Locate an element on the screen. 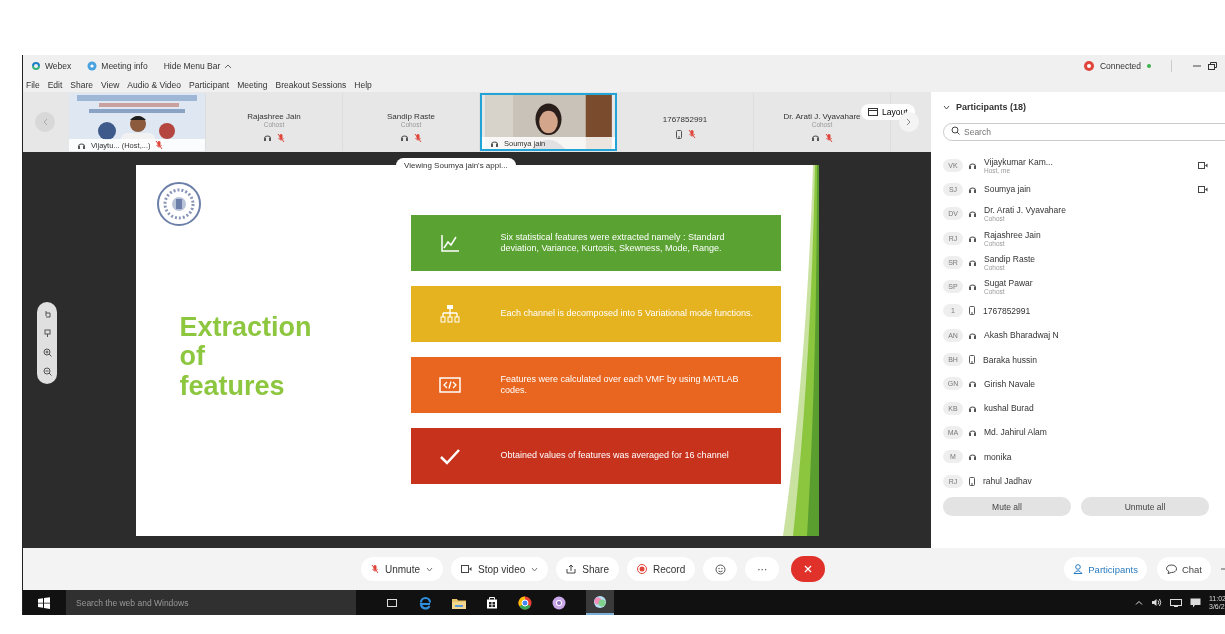  share-icon is located at coordinates (571, 569).